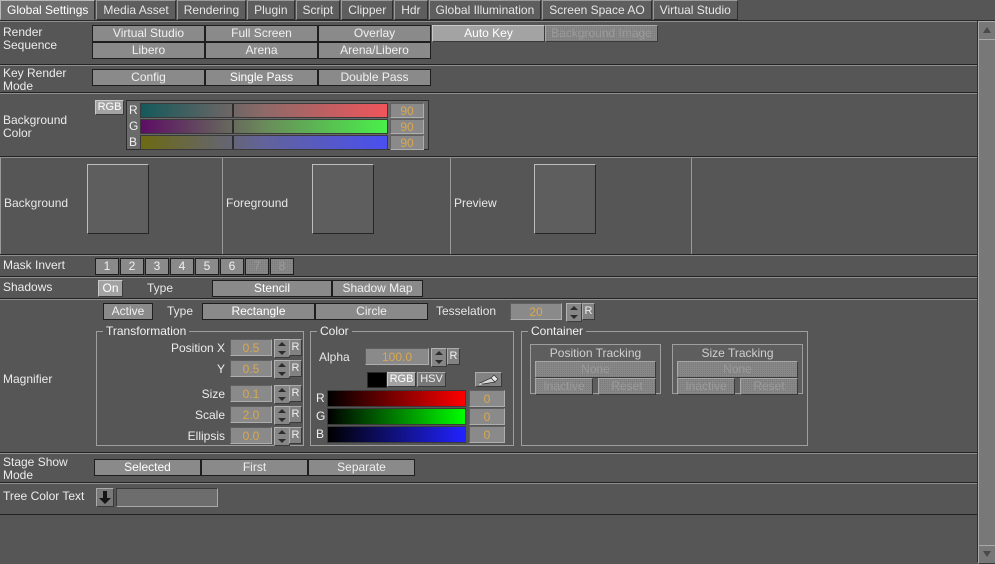  I want to click on transformation-spinner-size, so click(282, 394).